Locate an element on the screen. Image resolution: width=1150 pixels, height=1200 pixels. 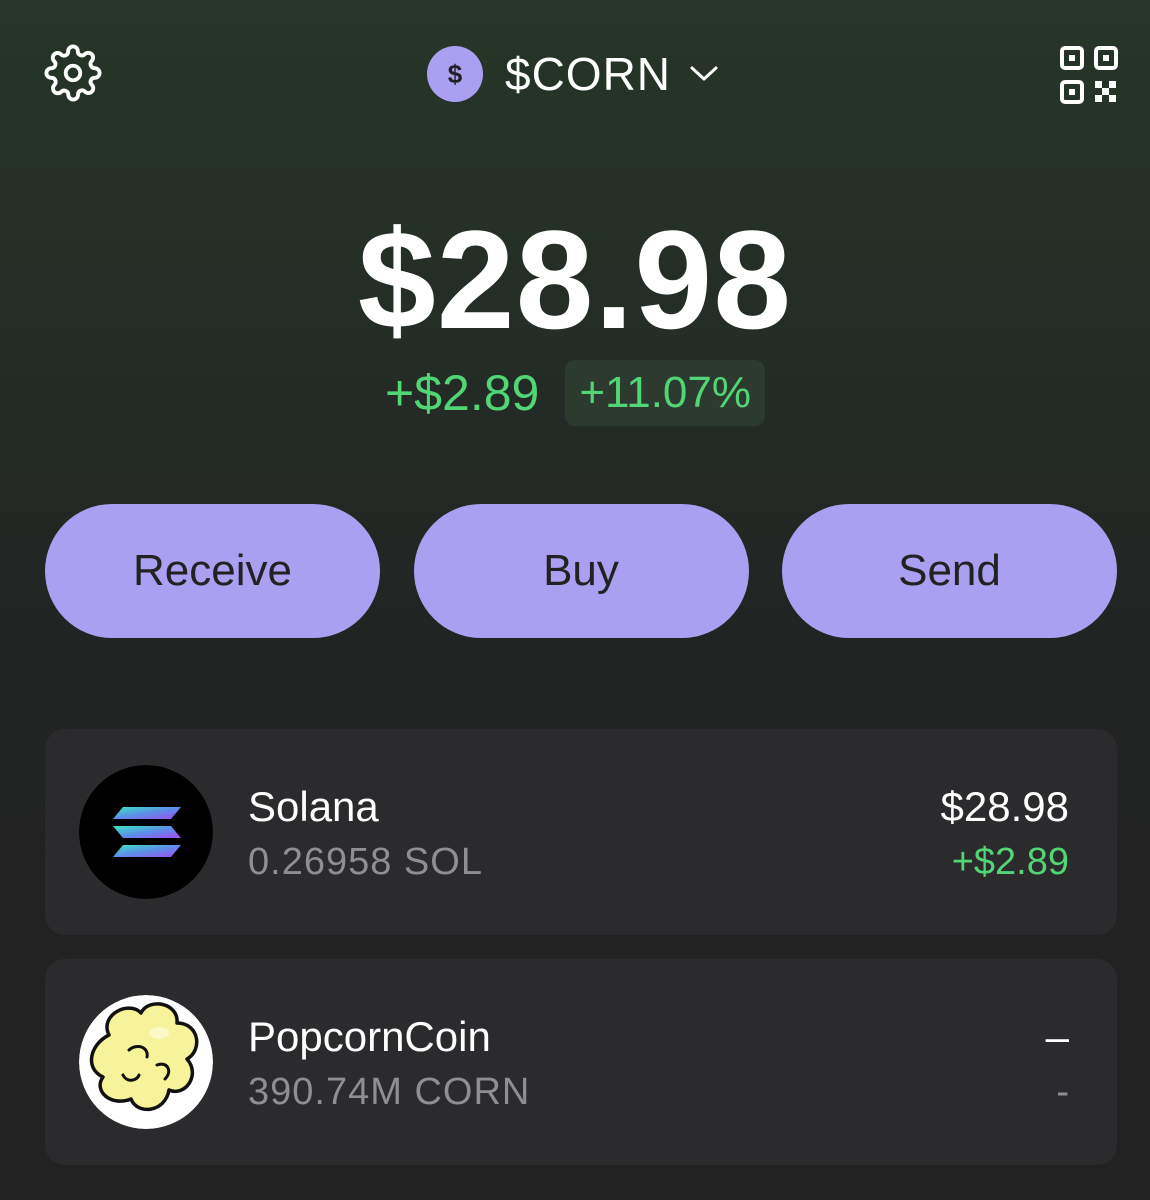
total-balance: $28.98 is located at coordinates (575, 279).